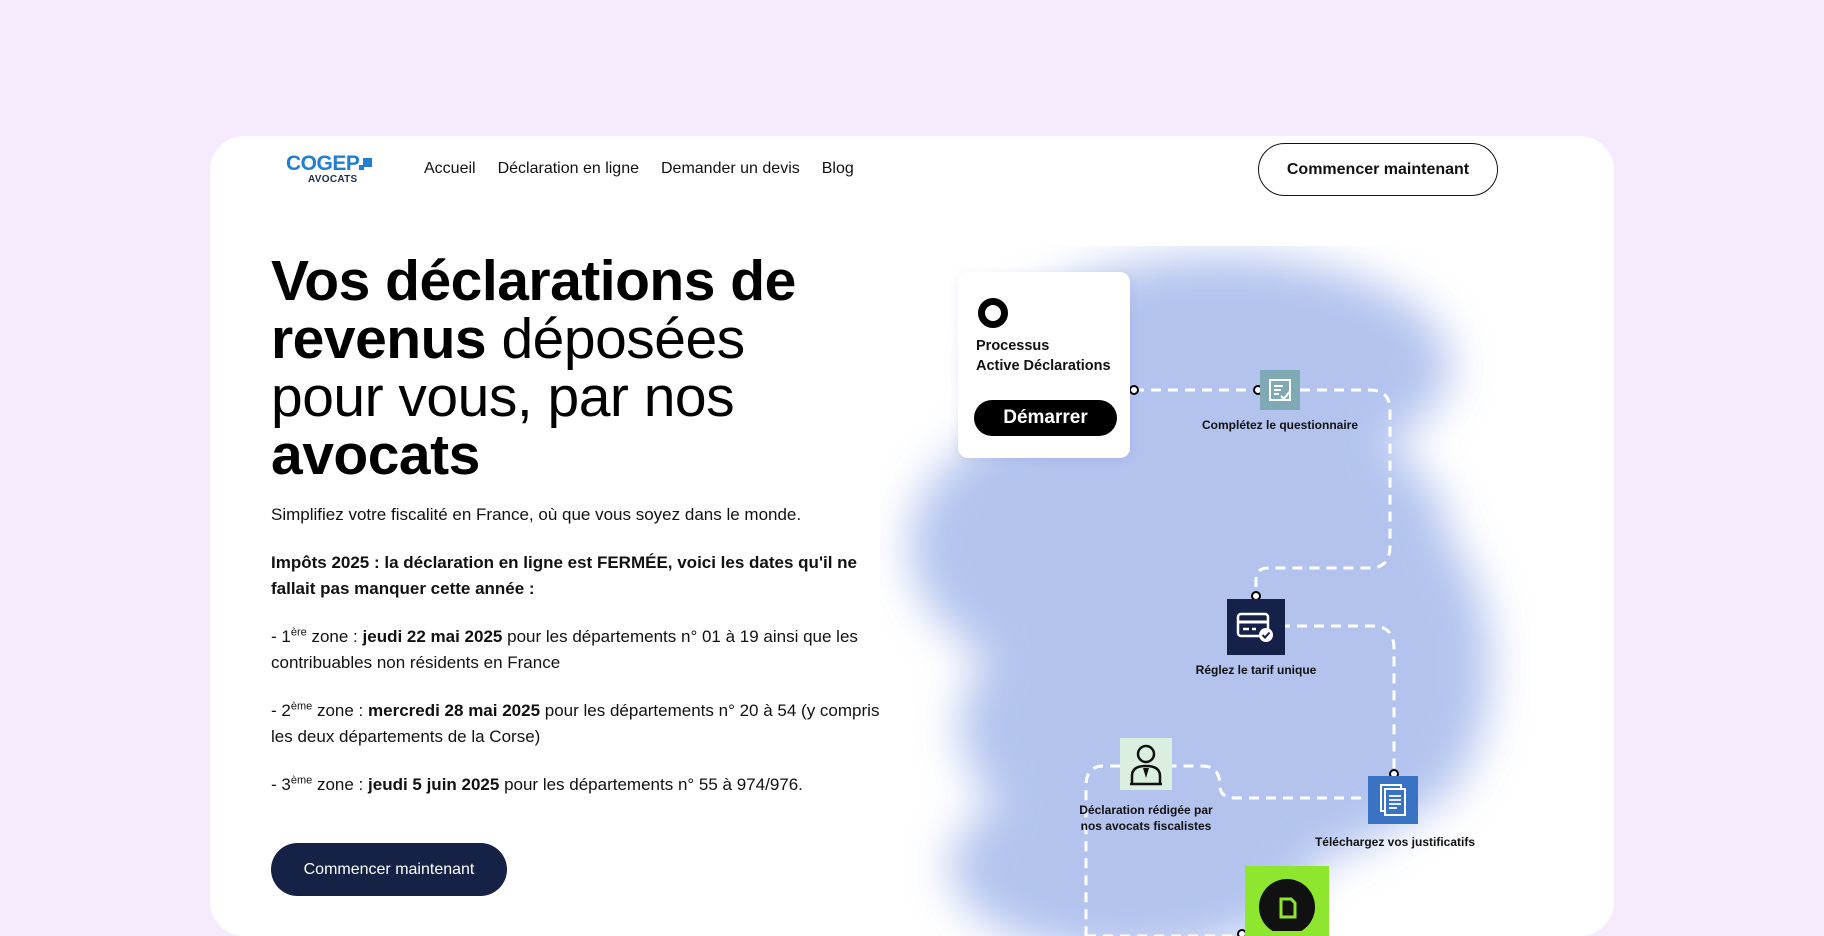 The width and height of the screenshot is (1824, 936). What do you see at coordinates (323, 163) in the screenshot?
I see `logo-brand: COGEP` at bounding box center [323, 163].